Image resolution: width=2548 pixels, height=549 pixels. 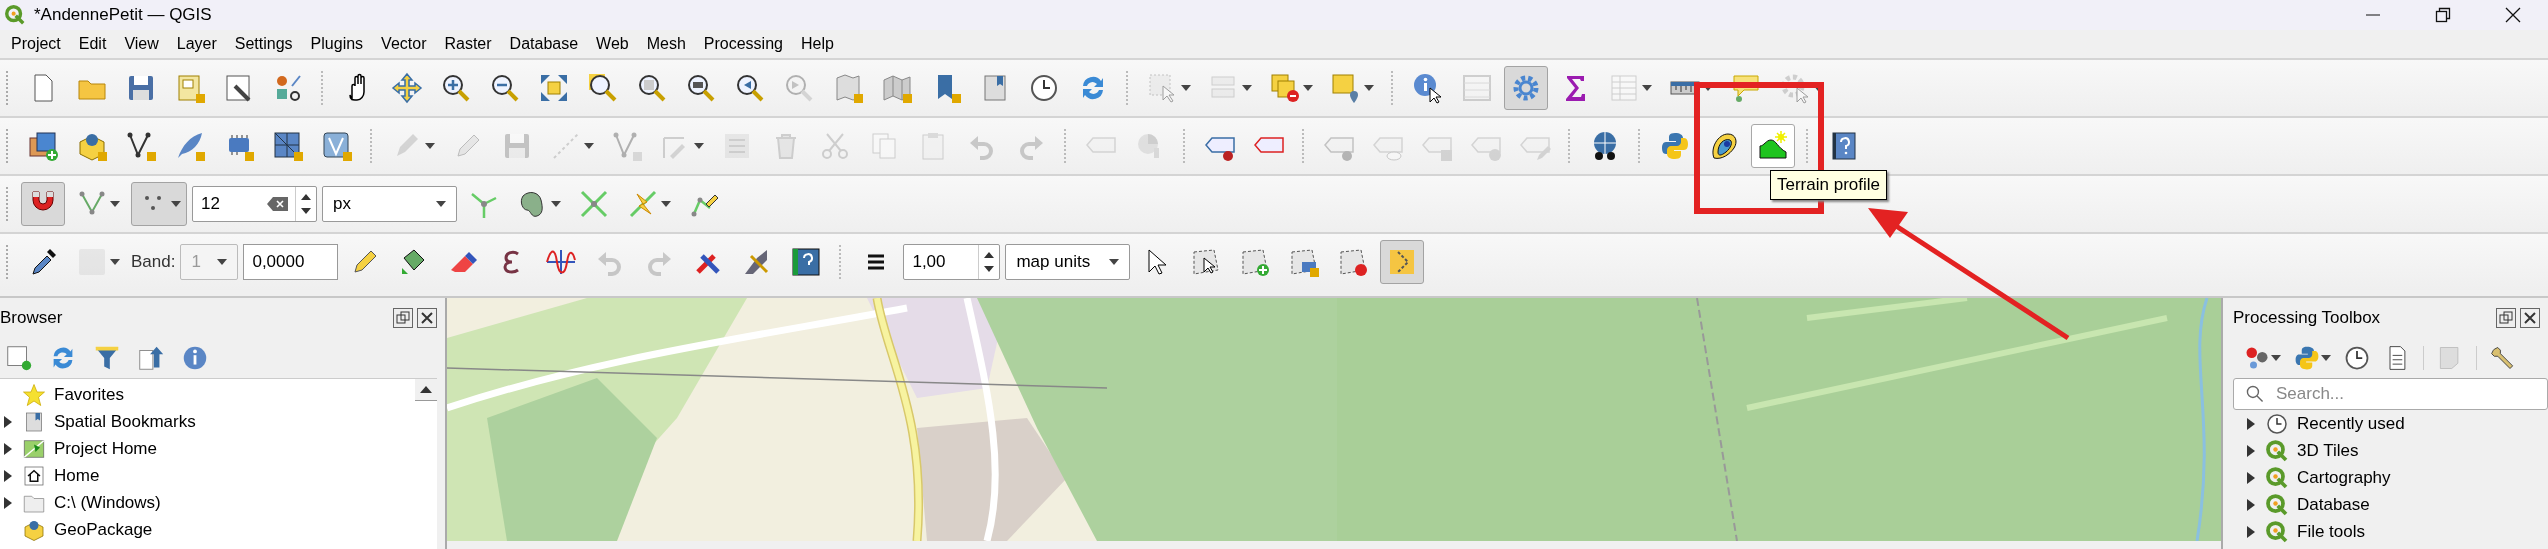 I want to click on tree-item: Database, so click(x=2382, y=504).